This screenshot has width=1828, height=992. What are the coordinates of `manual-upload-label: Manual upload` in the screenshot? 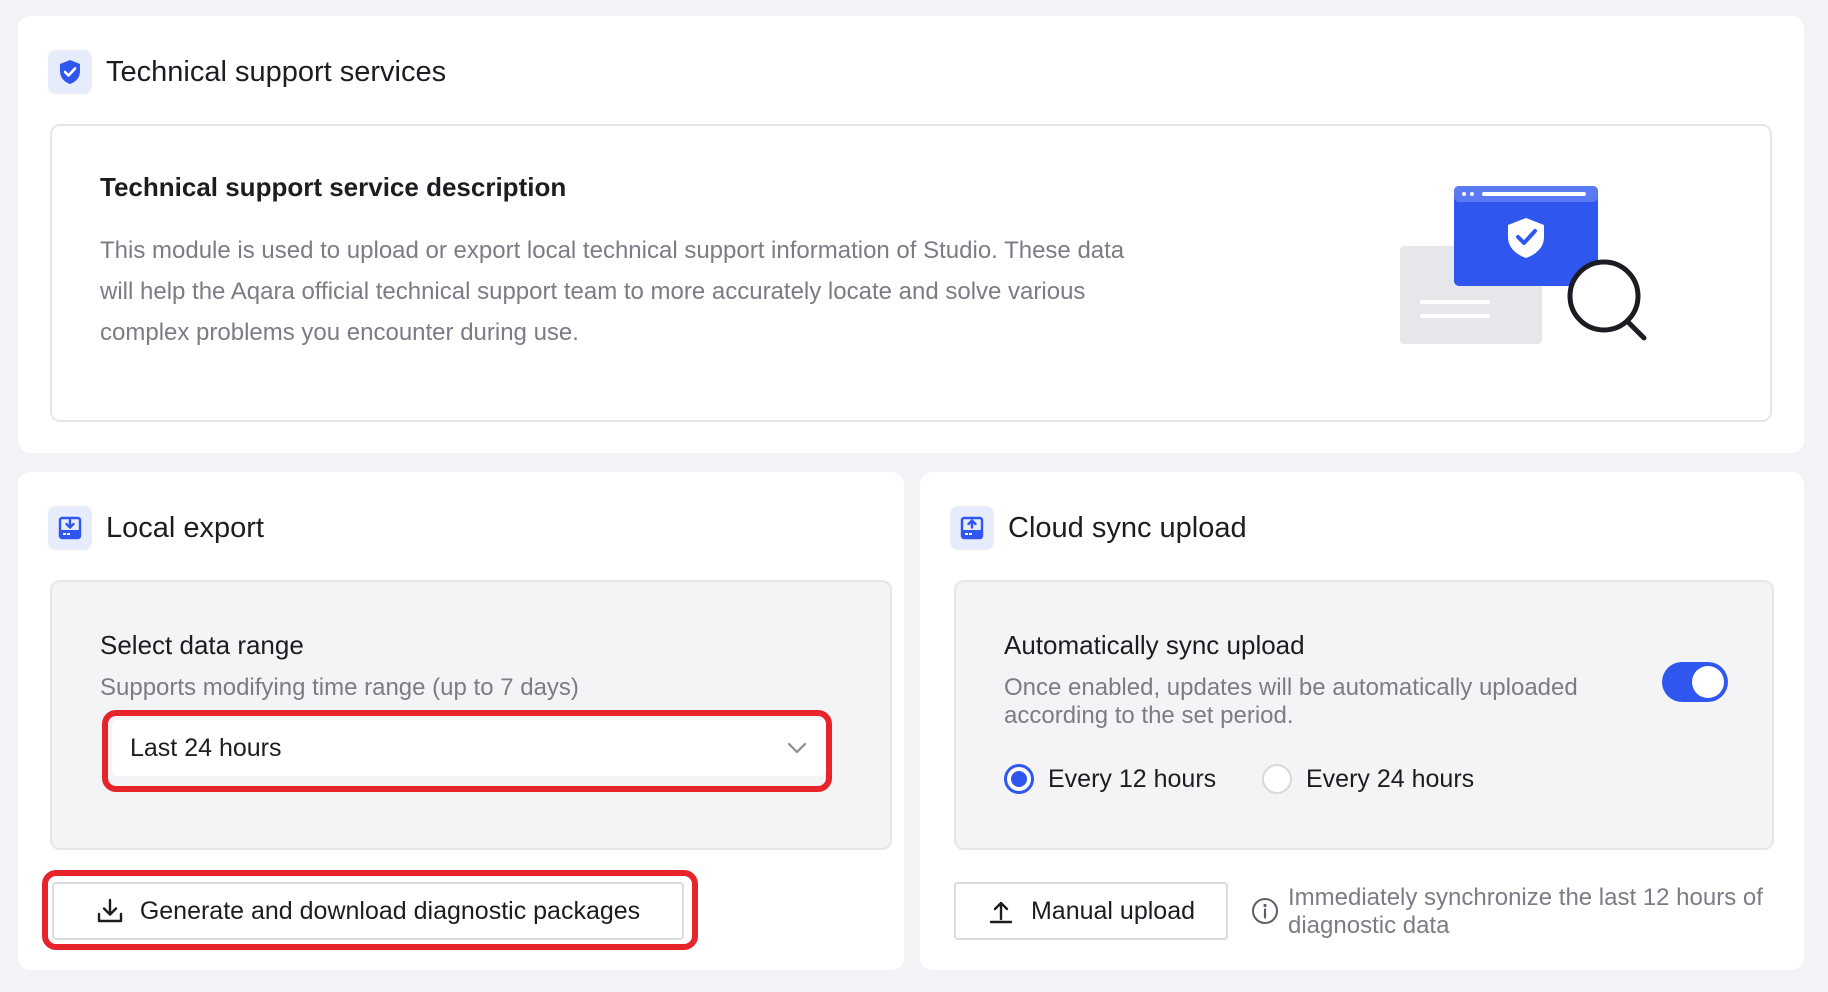 It's located at (1112, 910).